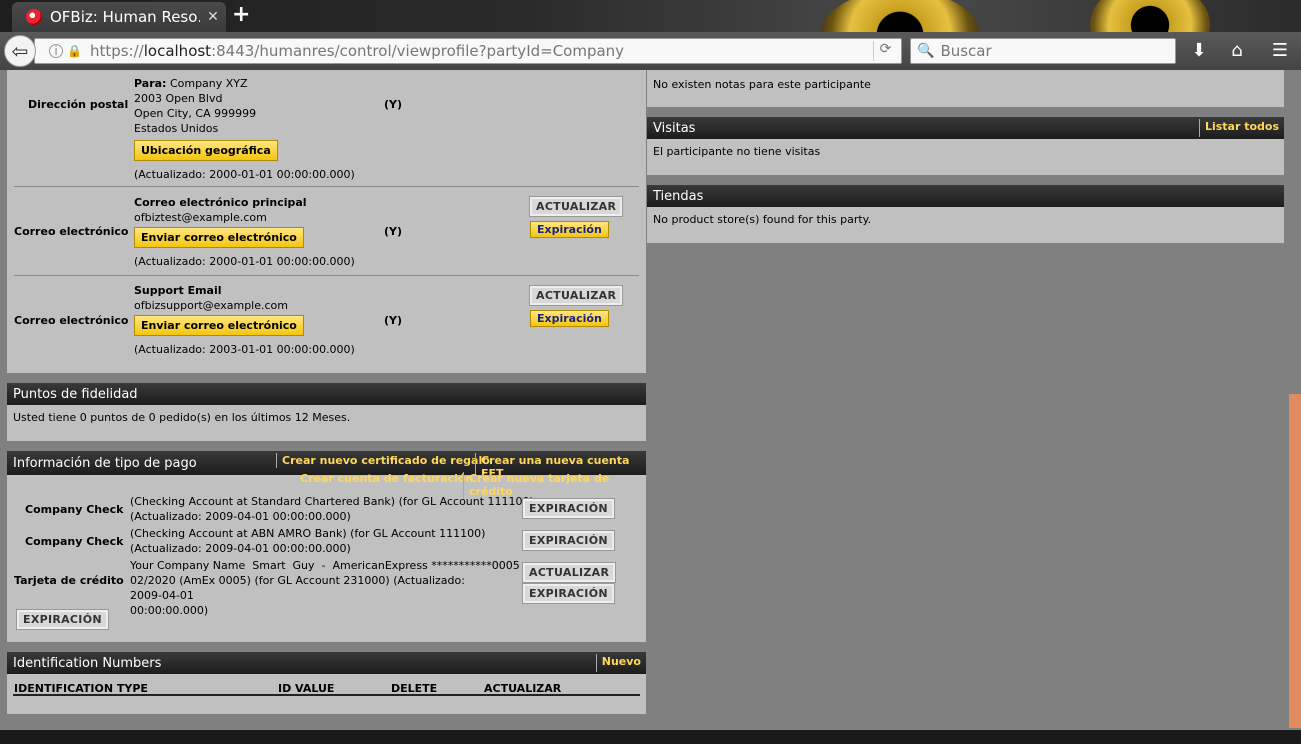  I want to click on identification-header: Identification Numbers Nuevo, so click(326, 663).